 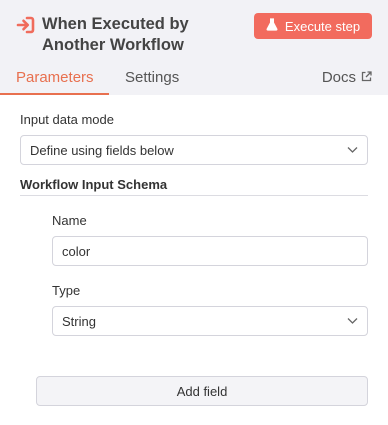 I want to click on tab-parameters: Parameters, so click(x=55, y=78).